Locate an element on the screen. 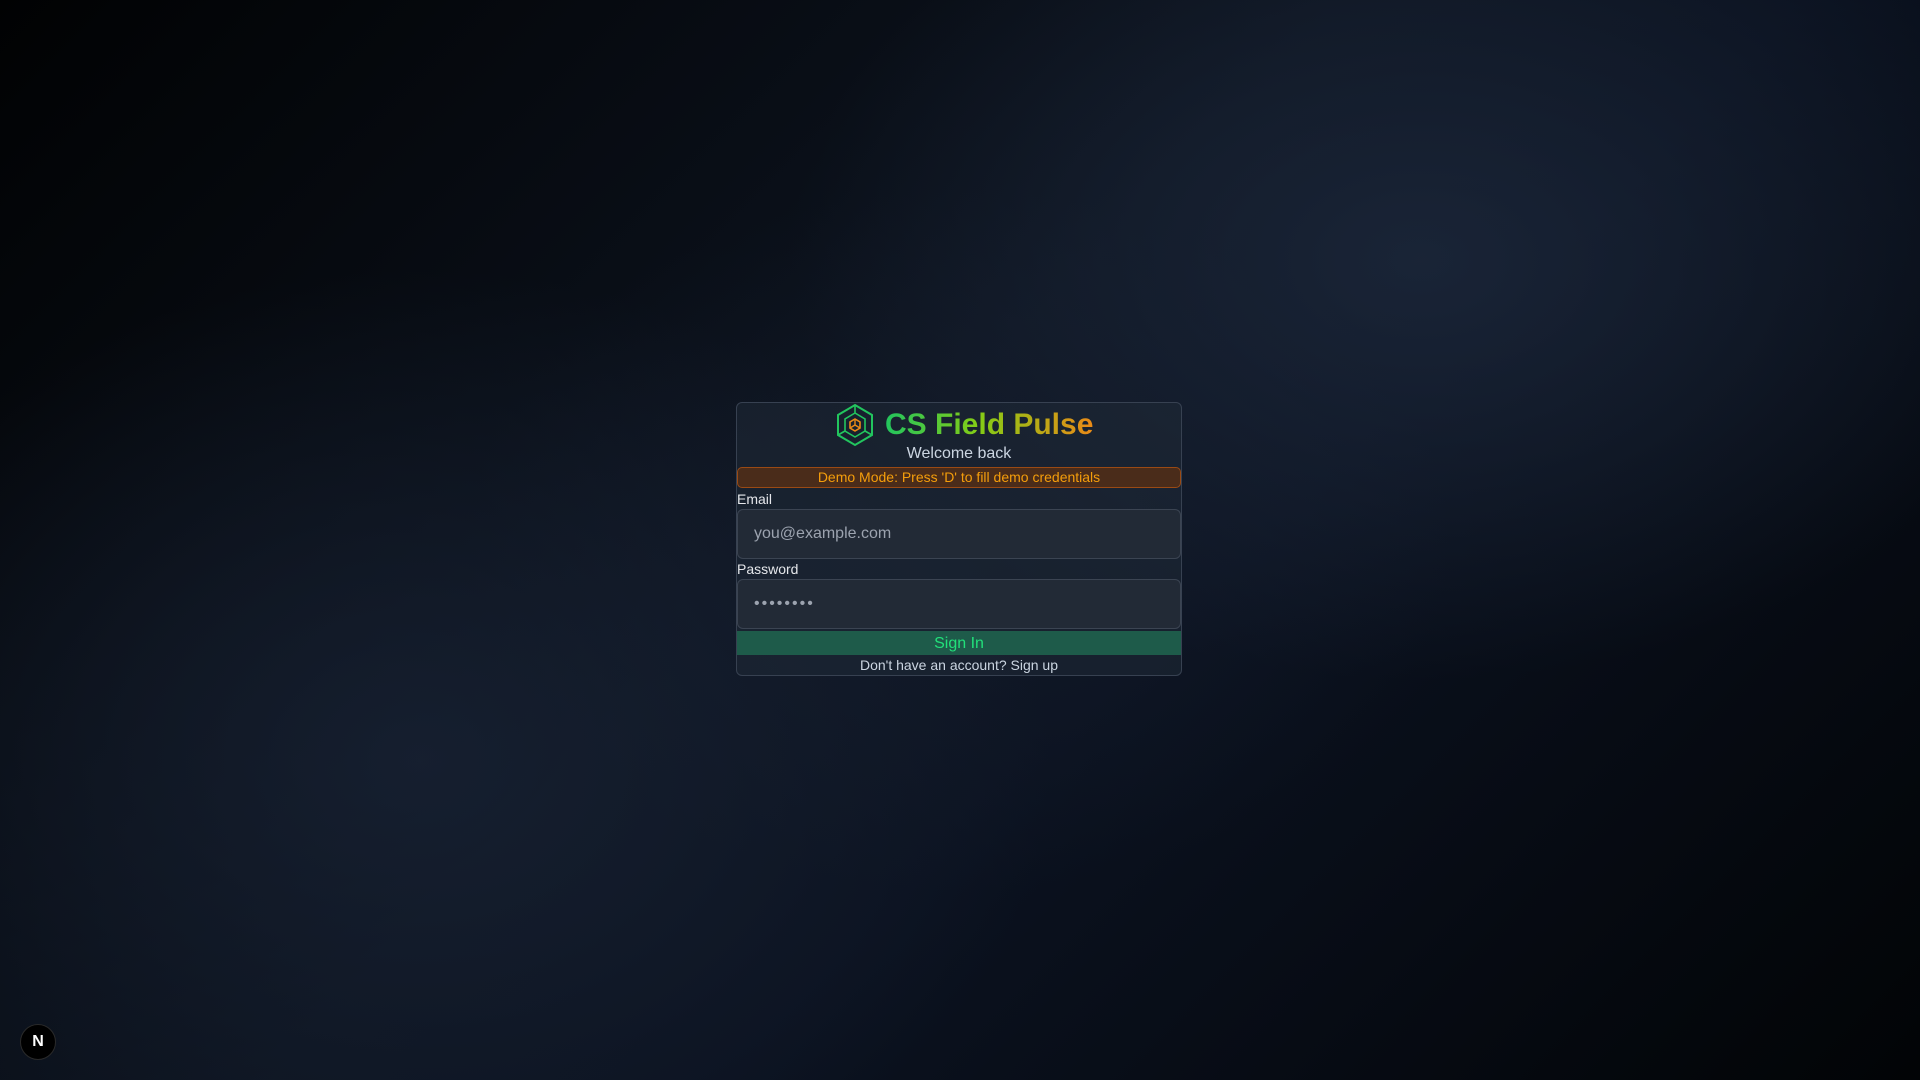  password-label: Password is located at coordinates (768, 569).